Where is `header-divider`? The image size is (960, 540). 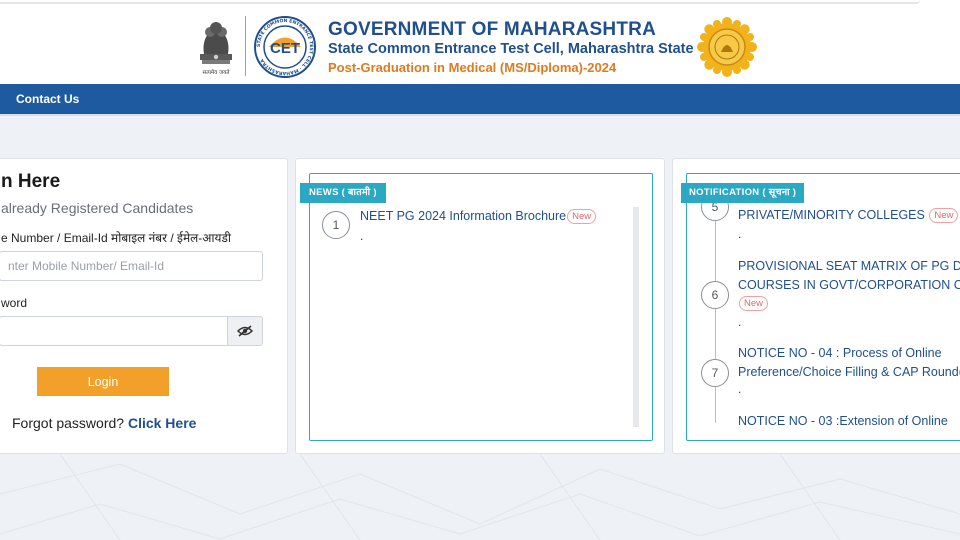 header-divider is located at coordinates (245, 46).